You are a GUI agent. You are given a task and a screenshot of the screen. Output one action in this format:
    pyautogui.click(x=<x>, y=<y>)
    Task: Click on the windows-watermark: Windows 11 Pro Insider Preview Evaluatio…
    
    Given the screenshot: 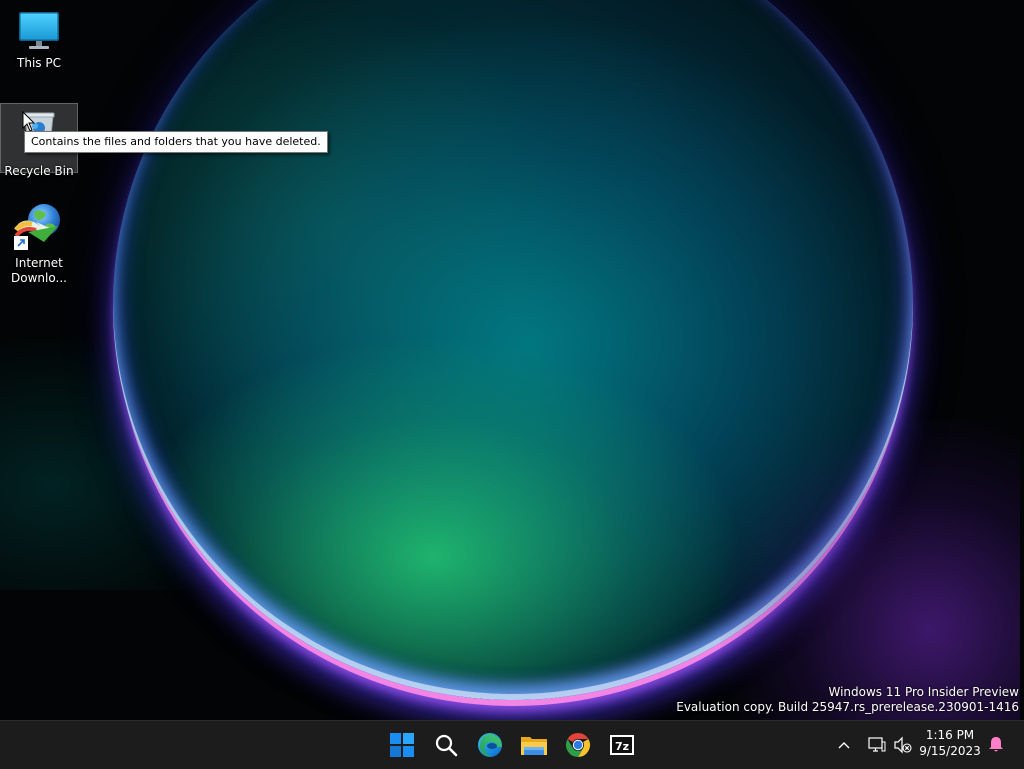 What is the action you would take?
    pyautogui.click(x=847, y=700)
    